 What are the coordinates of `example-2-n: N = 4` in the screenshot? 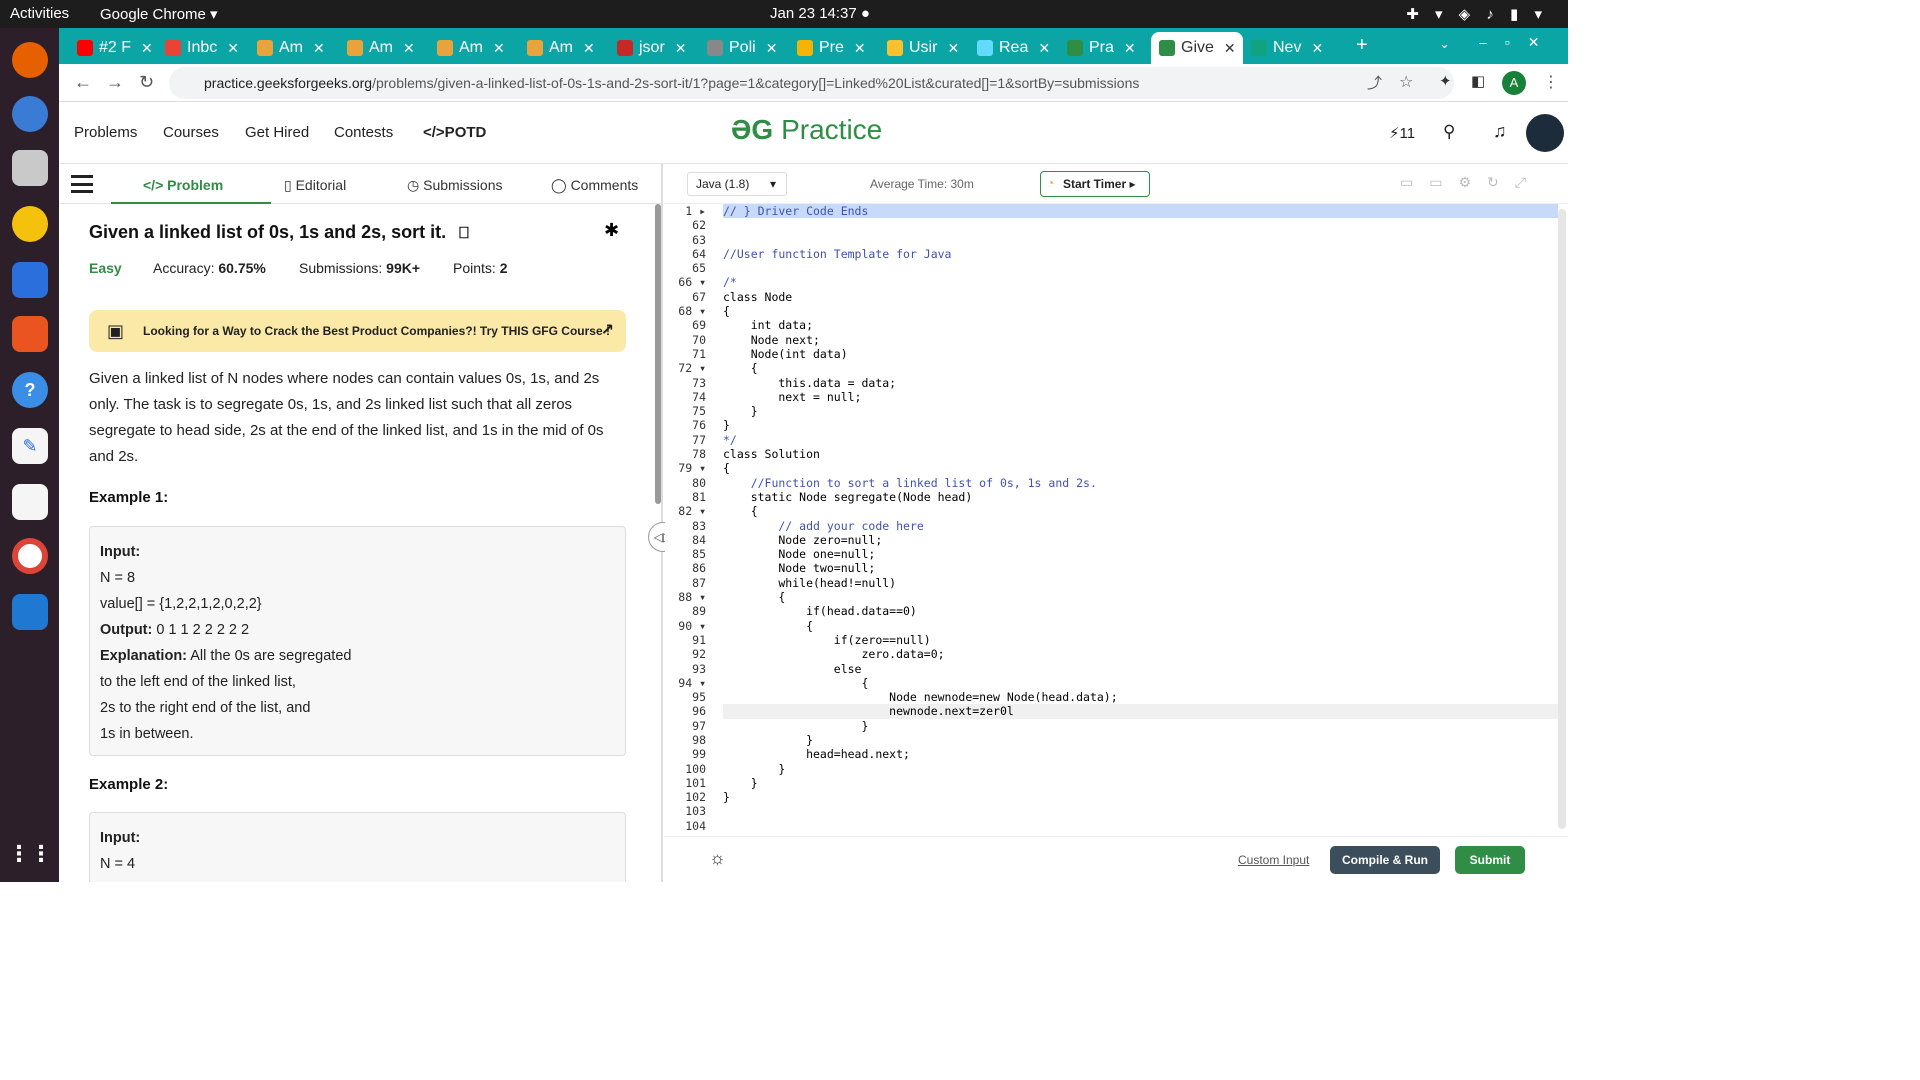 It's located at (118, 864).